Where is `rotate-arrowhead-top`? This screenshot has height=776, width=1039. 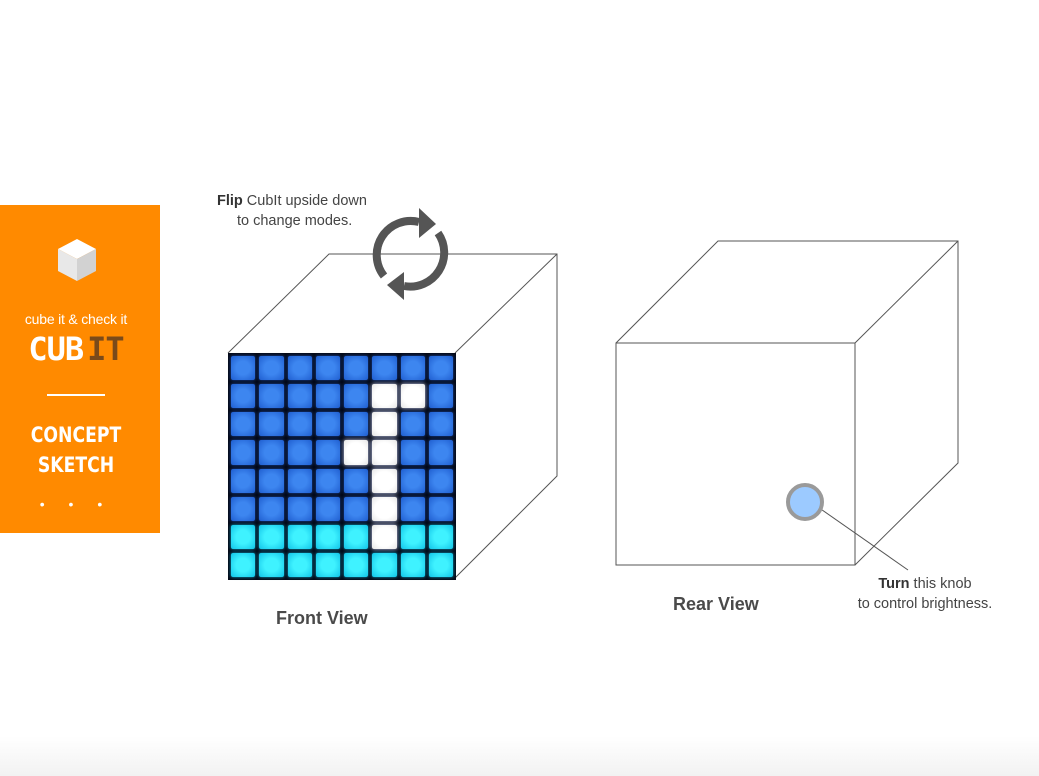 rotate-arrowhead-top is located at coordinates (427, 223).